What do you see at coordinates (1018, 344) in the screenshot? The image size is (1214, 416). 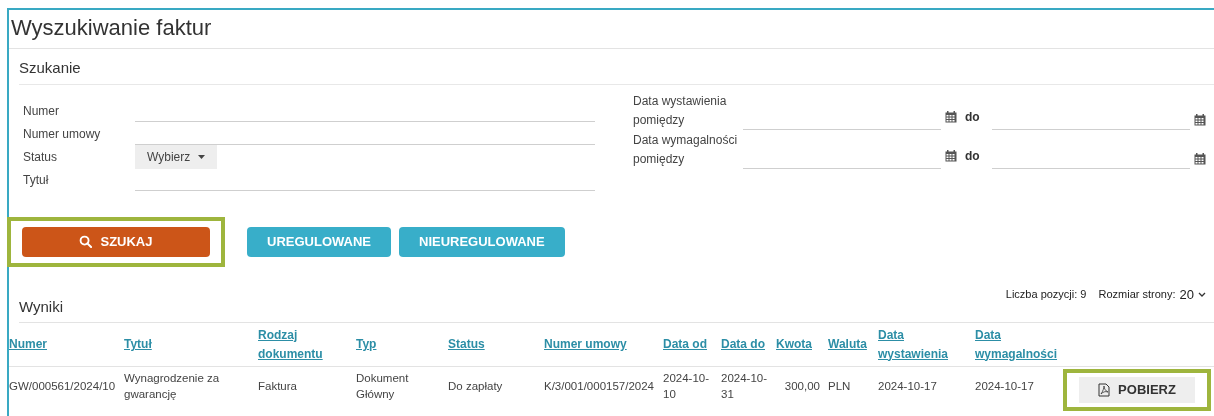 I see `column-header-link: Data wymagalności` at bounding box center [1018, 344].